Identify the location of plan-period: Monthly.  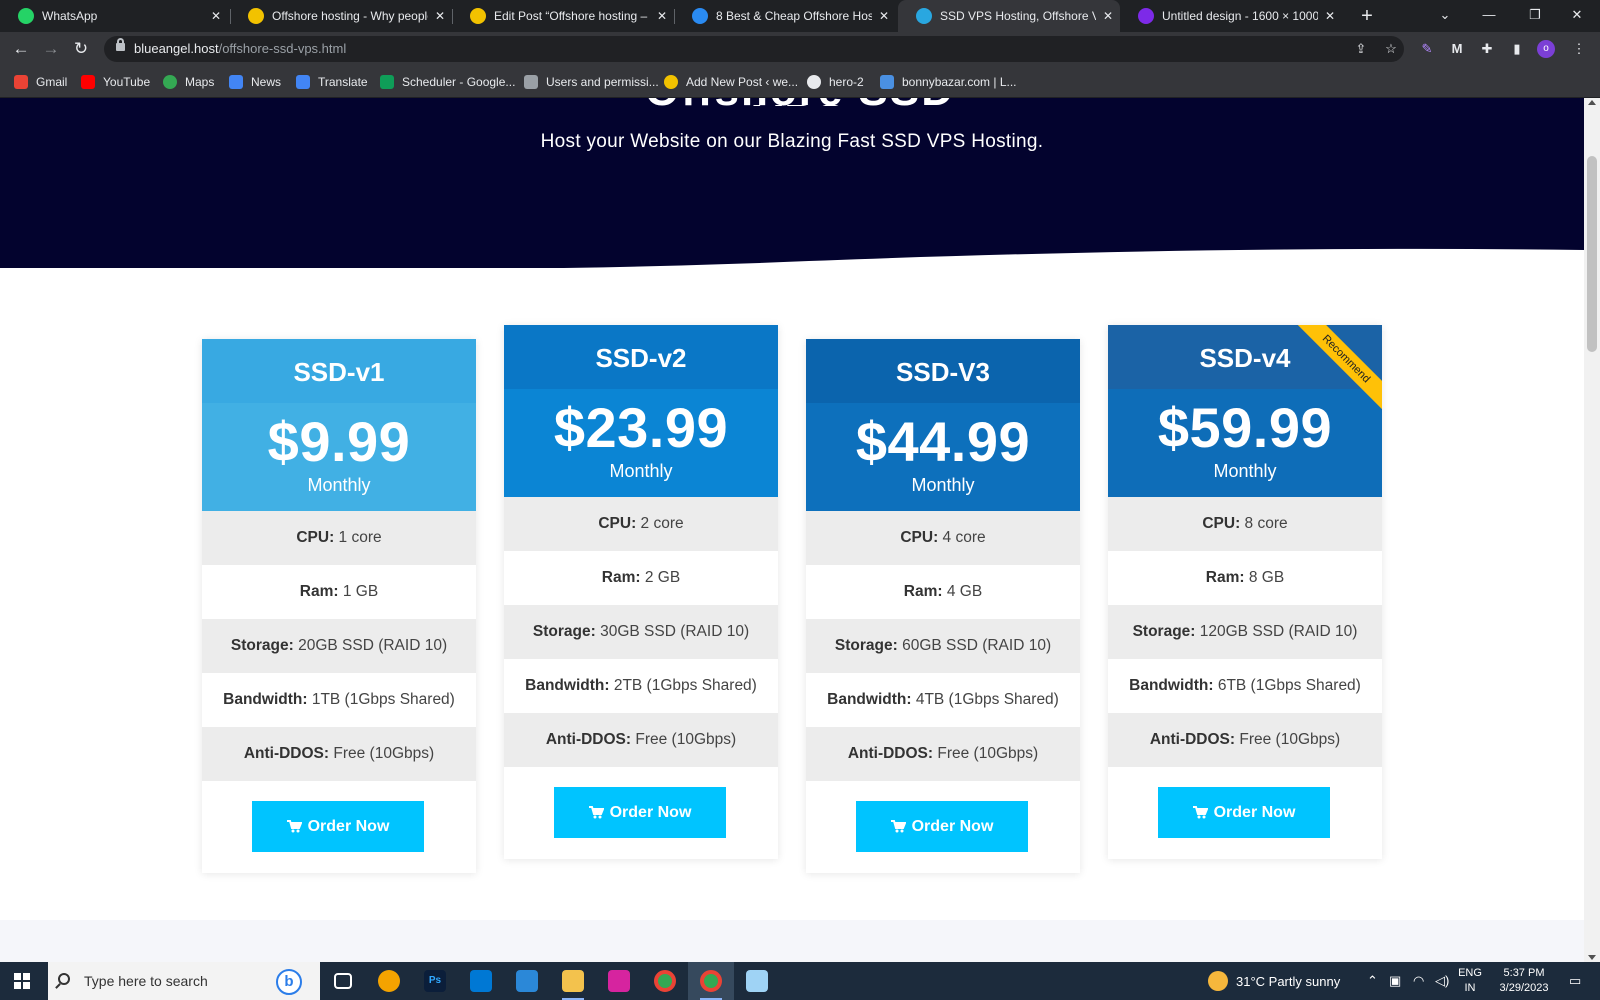
(339, 485).